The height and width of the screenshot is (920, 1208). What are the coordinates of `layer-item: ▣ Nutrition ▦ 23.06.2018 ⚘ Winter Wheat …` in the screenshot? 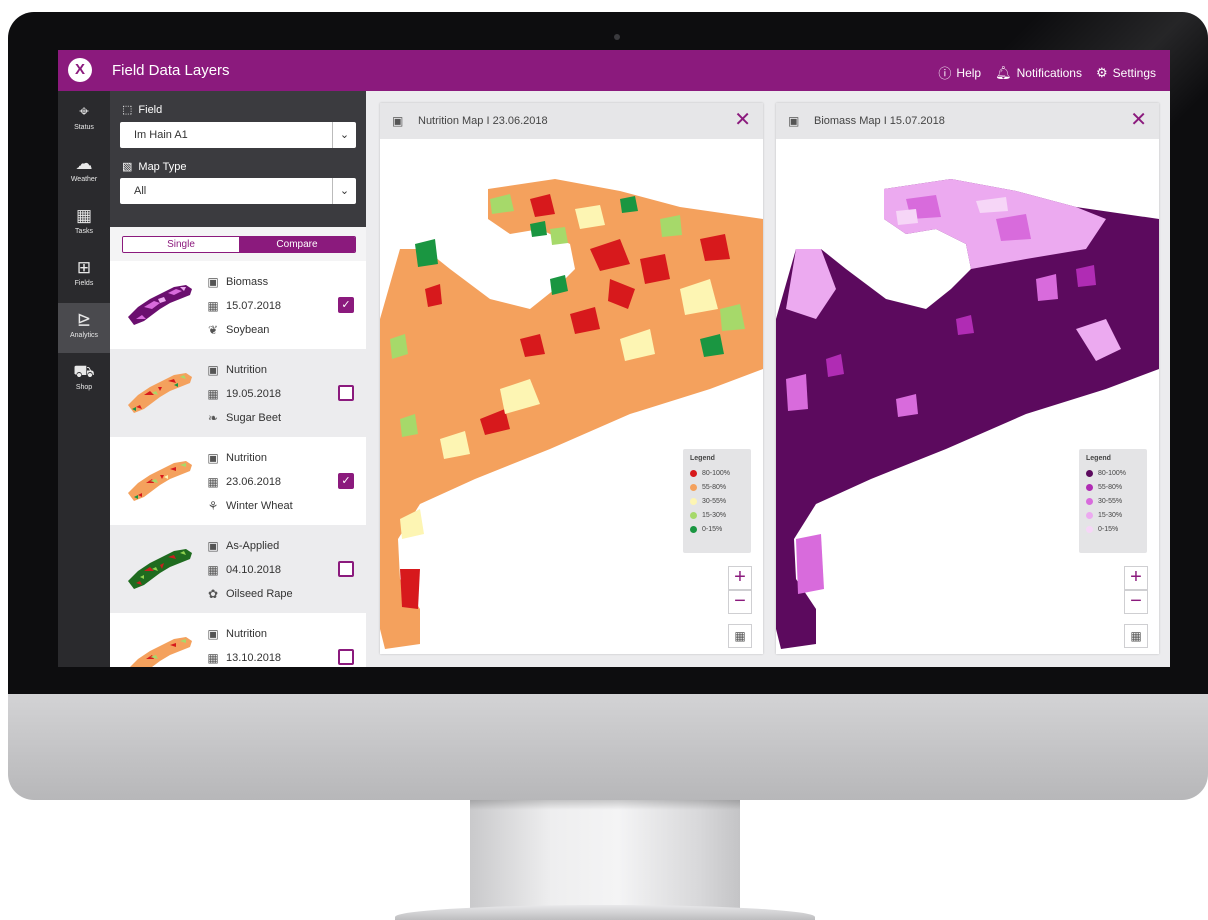 It's located at (238, 481).